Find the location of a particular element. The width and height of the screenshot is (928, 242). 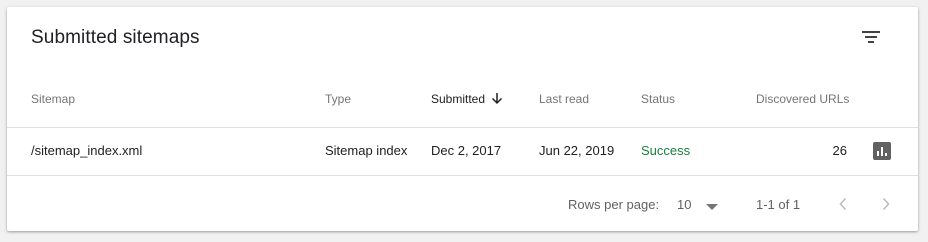

column-header-submitted-label: Submitted is located at coordinates (458, 99).